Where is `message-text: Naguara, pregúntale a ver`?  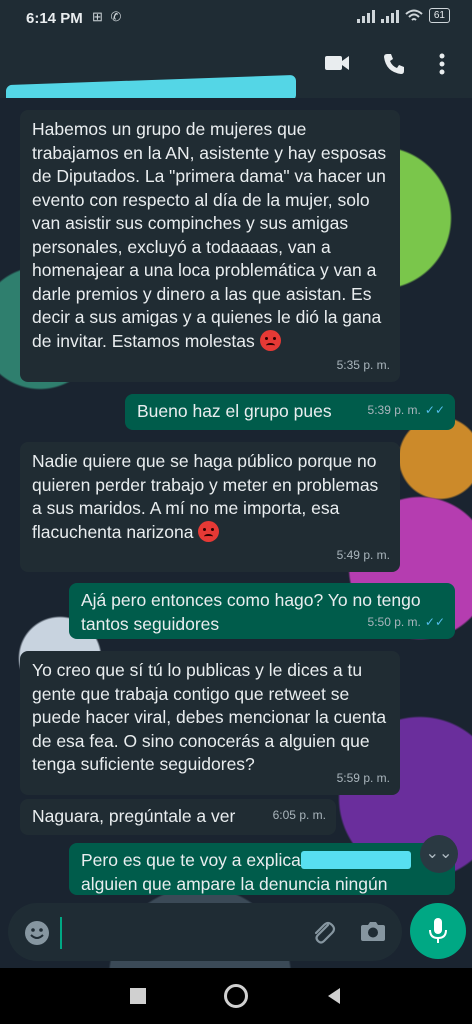 message-text: Naguara, pregúntale a ver is located at coordinates (134, 816).